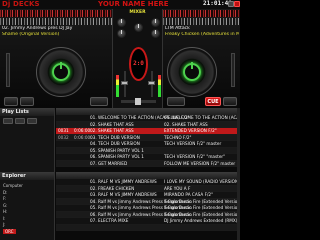  I want to click on explorer-header: Explorer, so click(27, 176).